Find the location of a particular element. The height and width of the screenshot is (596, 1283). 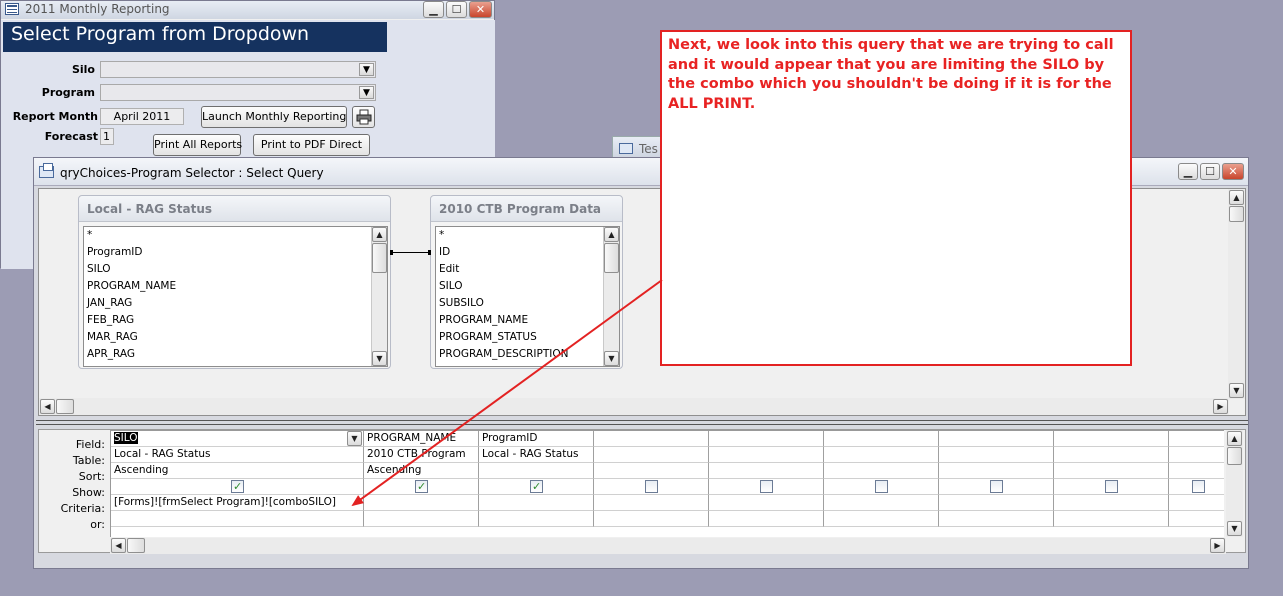

grid-cell-table: Local - RAG Status is located at coordinates (536, 455).